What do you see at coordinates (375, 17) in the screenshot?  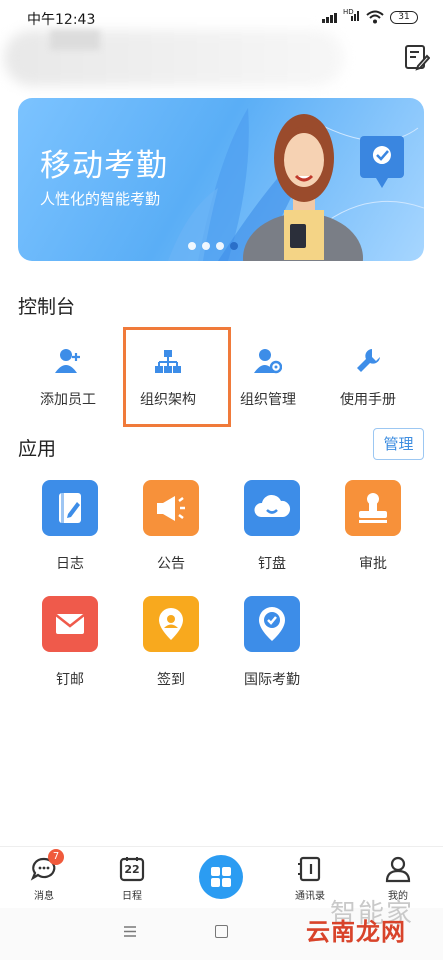 I see `wifi-icon` at bounding box center [375, 17].